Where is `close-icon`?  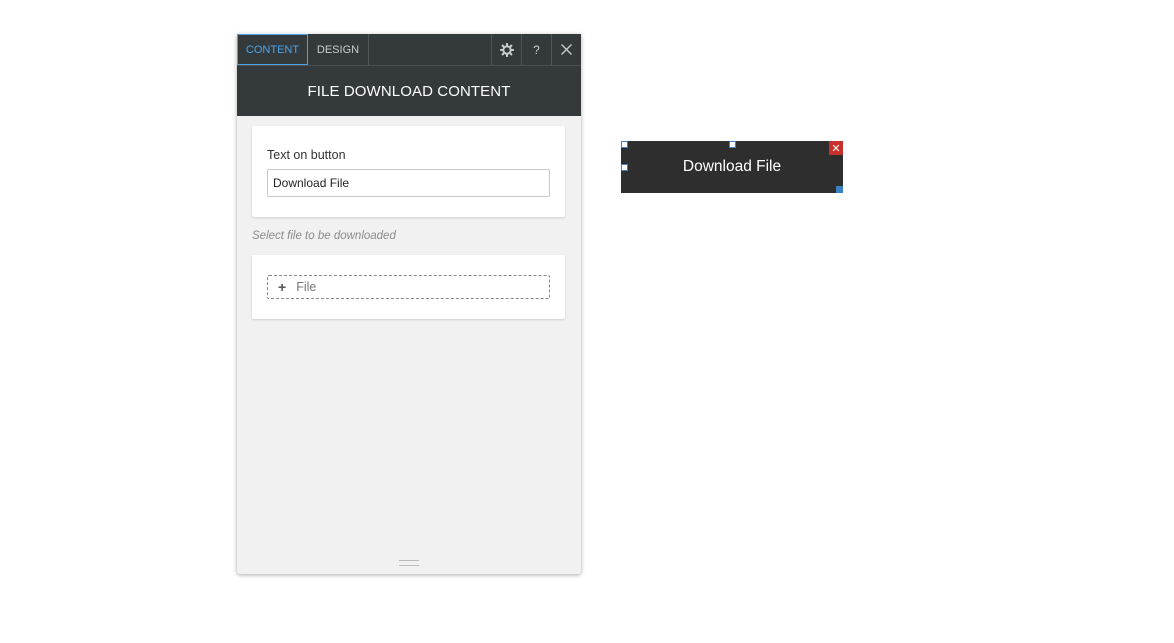
close-icon is located at coordinates (566, 49).